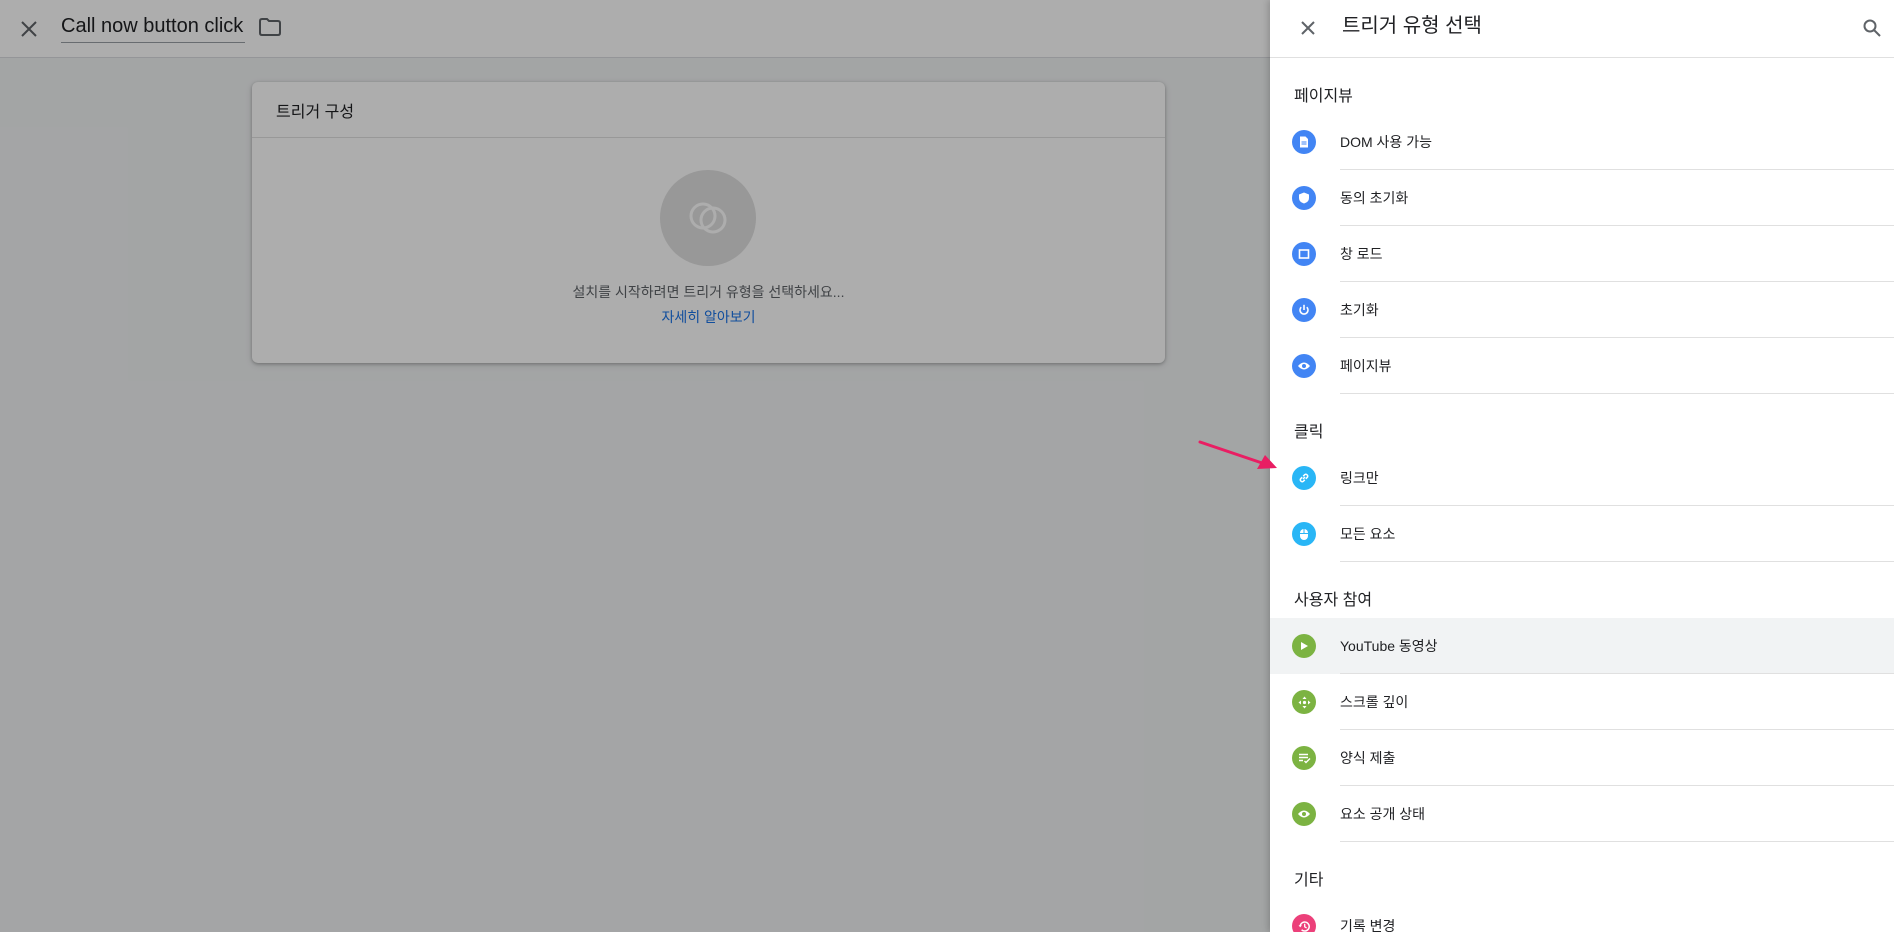  What do you see at coordinates (1304, 198) in the screenshot?
I see `shield-icon` at bounding box center [1304, 198].